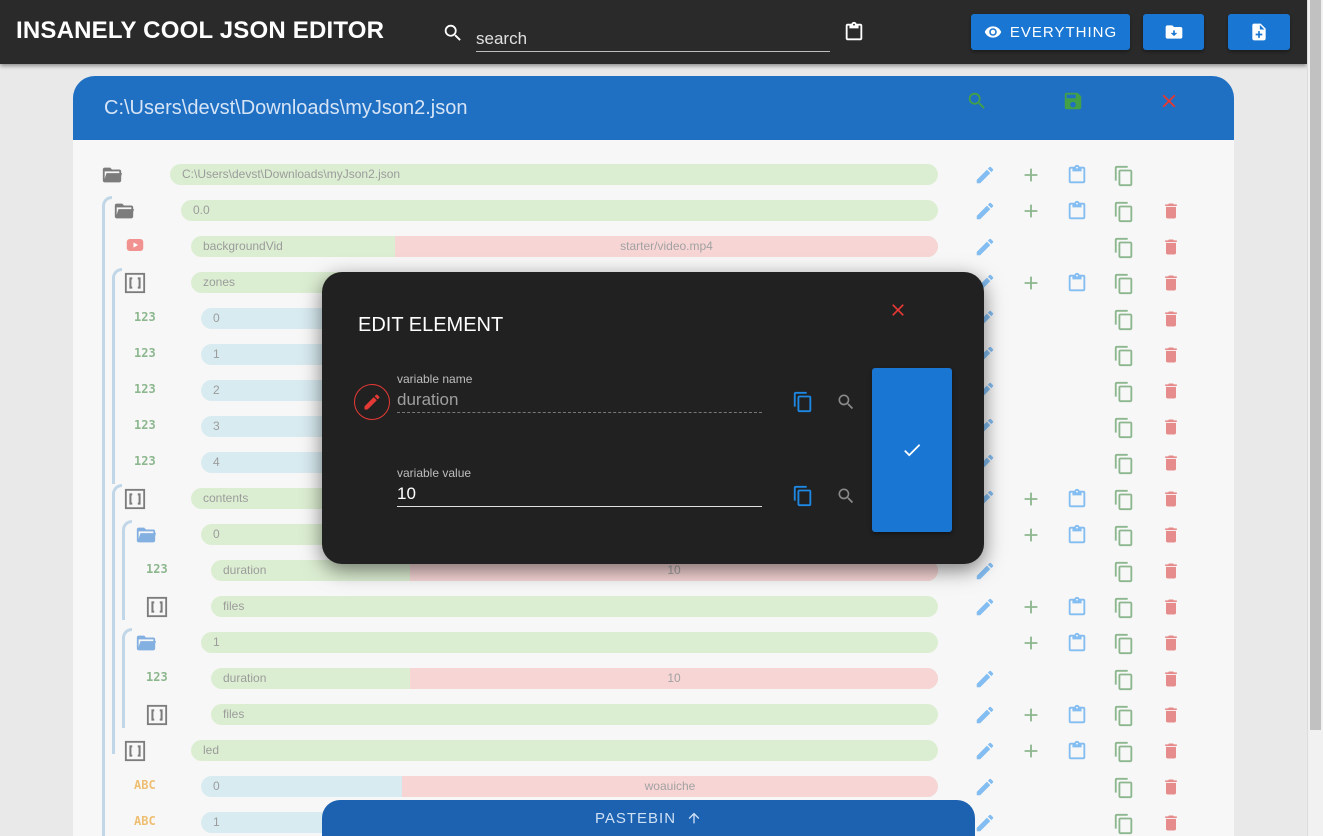  What do you see at coordinates (694, 818) in the screenshot?
I see `arrow-up-icon` at bounding box center [694, 818].